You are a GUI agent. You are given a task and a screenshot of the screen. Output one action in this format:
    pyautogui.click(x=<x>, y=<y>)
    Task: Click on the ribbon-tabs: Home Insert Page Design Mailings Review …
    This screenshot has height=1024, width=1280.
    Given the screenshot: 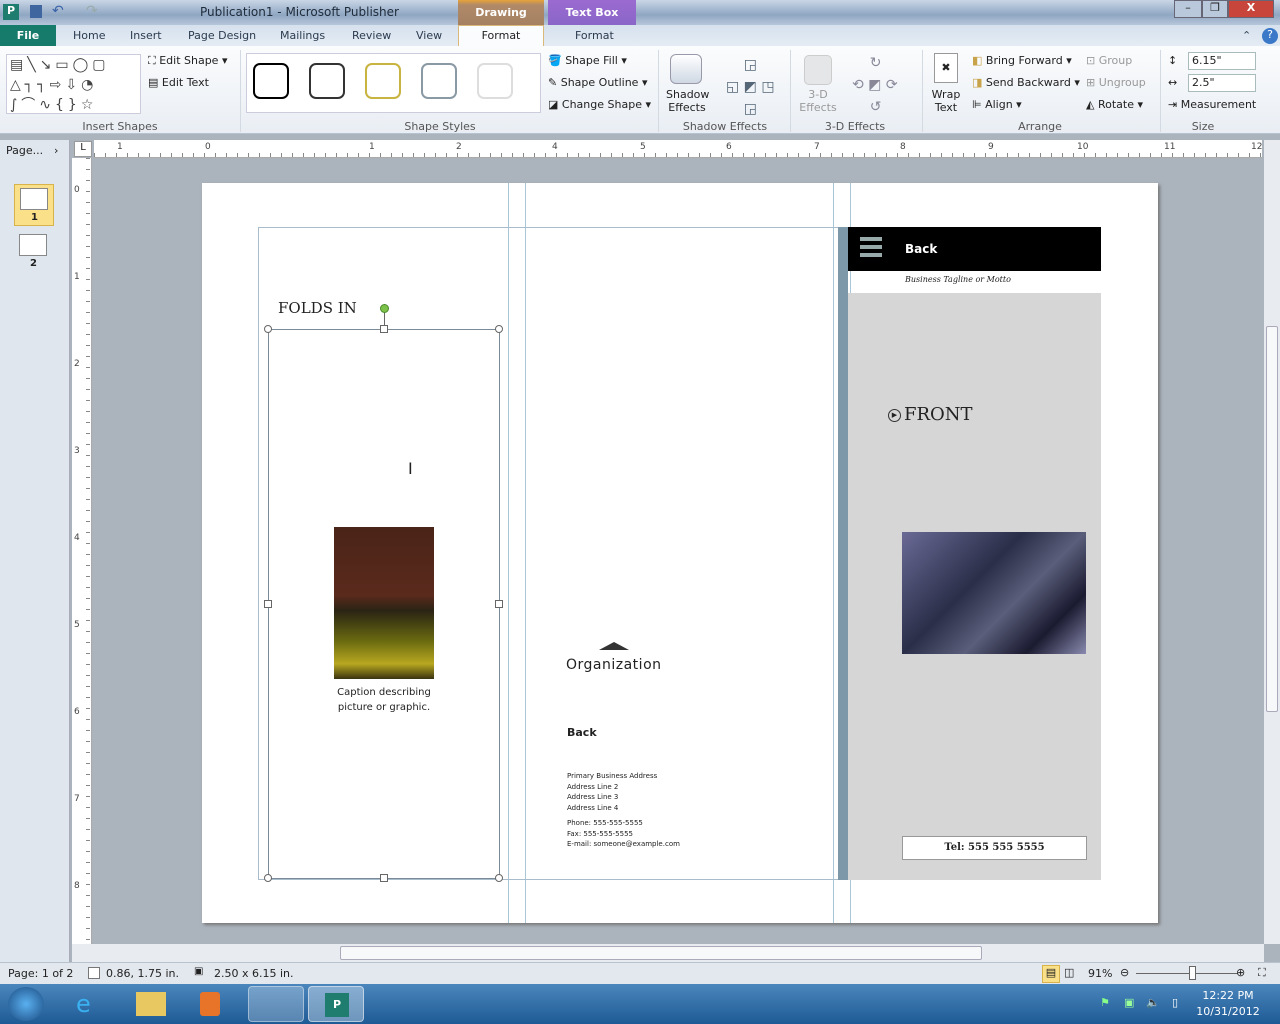 What is the action you would take?
    pyautogui.click(x=640, y=36)
    